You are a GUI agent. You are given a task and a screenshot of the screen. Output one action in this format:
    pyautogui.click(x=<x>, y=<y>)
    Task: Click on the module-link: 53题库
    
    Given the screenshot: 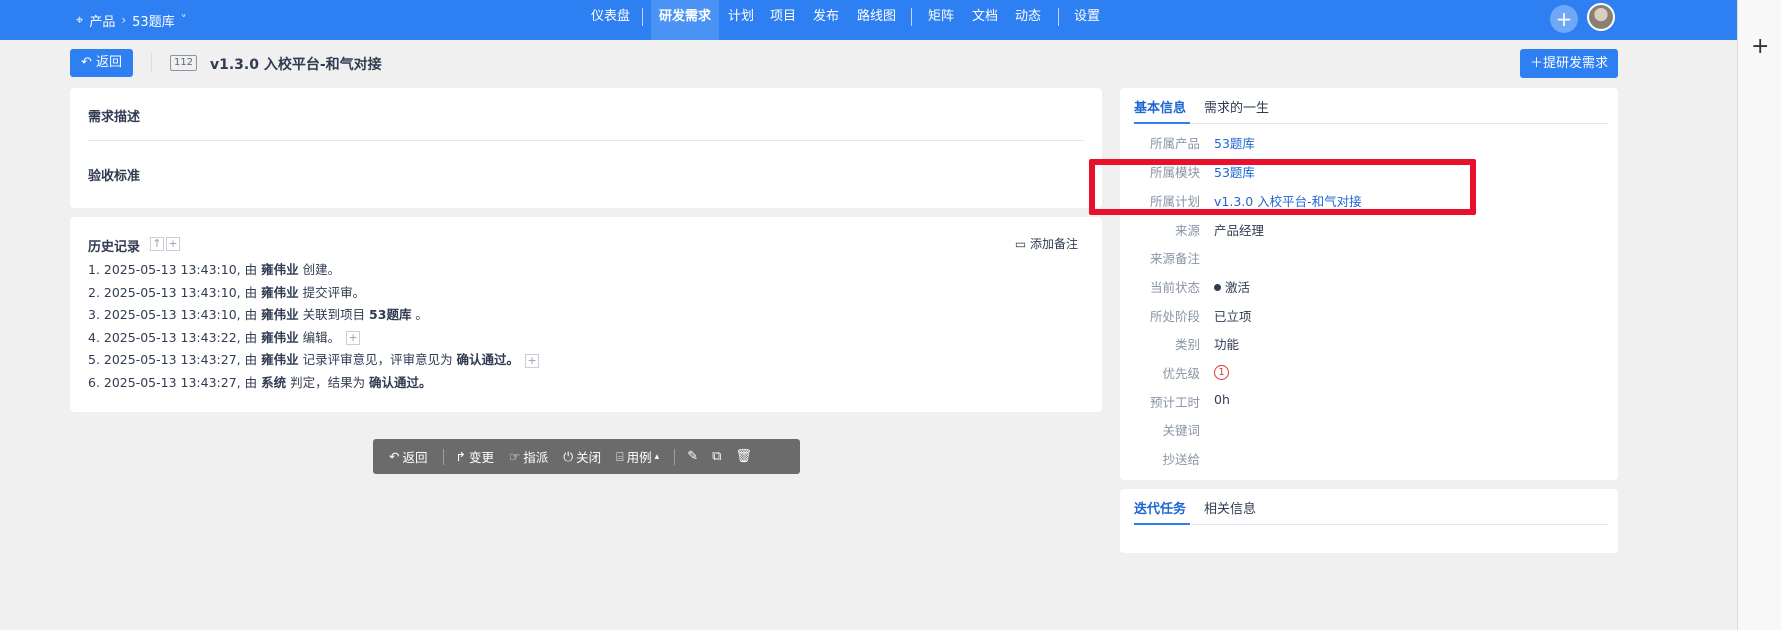 What is the action you would take?
    pyautogui.click(x=1234, y=171)
    